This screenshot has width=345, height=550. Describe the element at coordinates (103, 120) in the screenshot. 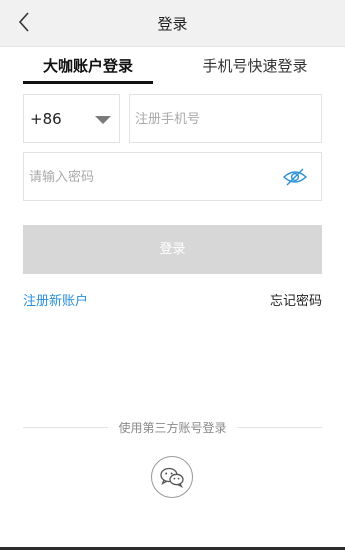

I see `dropdown-caret-icon` at that location.